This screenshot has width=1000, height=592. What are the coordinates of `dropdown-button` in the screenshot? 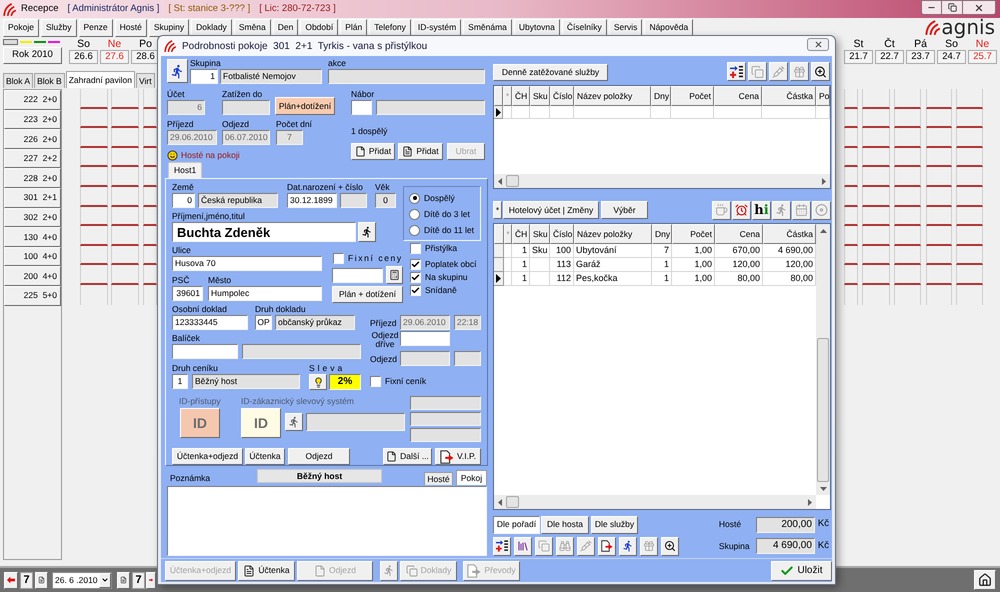 It's located at (105, 580).